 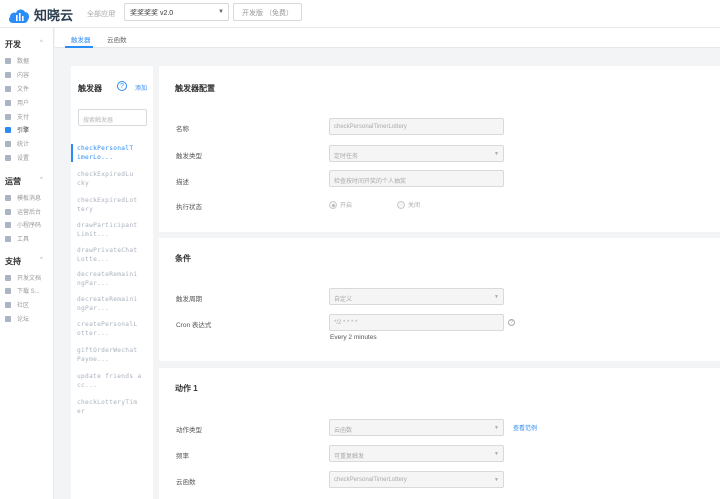 What do you see at coordinates (8, 116) in the screenshot?
I see `wallet-icon` at bounding box center [8, 116].